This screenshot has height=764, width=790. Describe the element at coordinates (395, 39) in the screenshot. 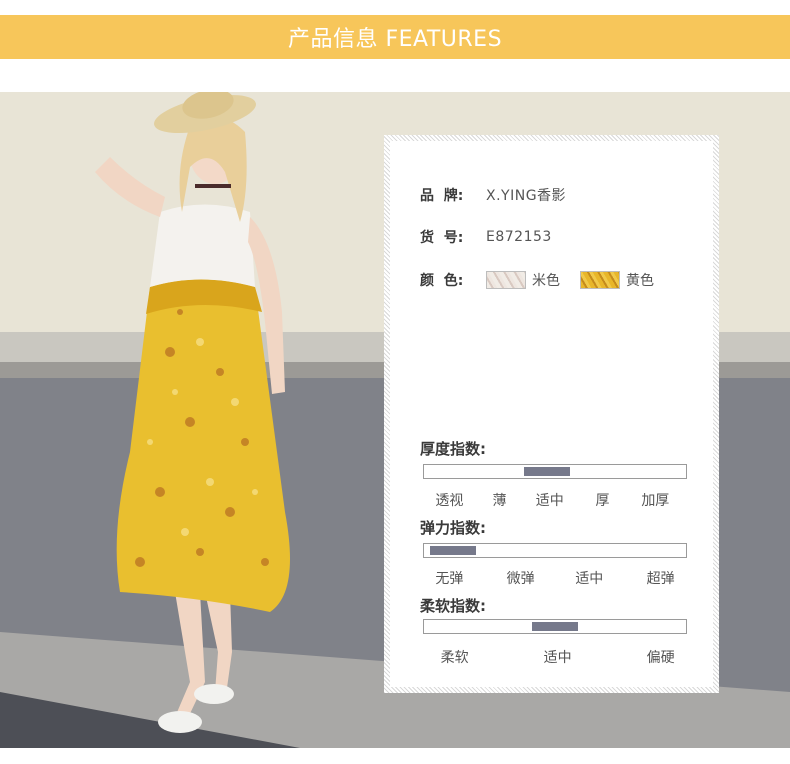

I see `banner-title: 产品信息 FEATURES` at that location.